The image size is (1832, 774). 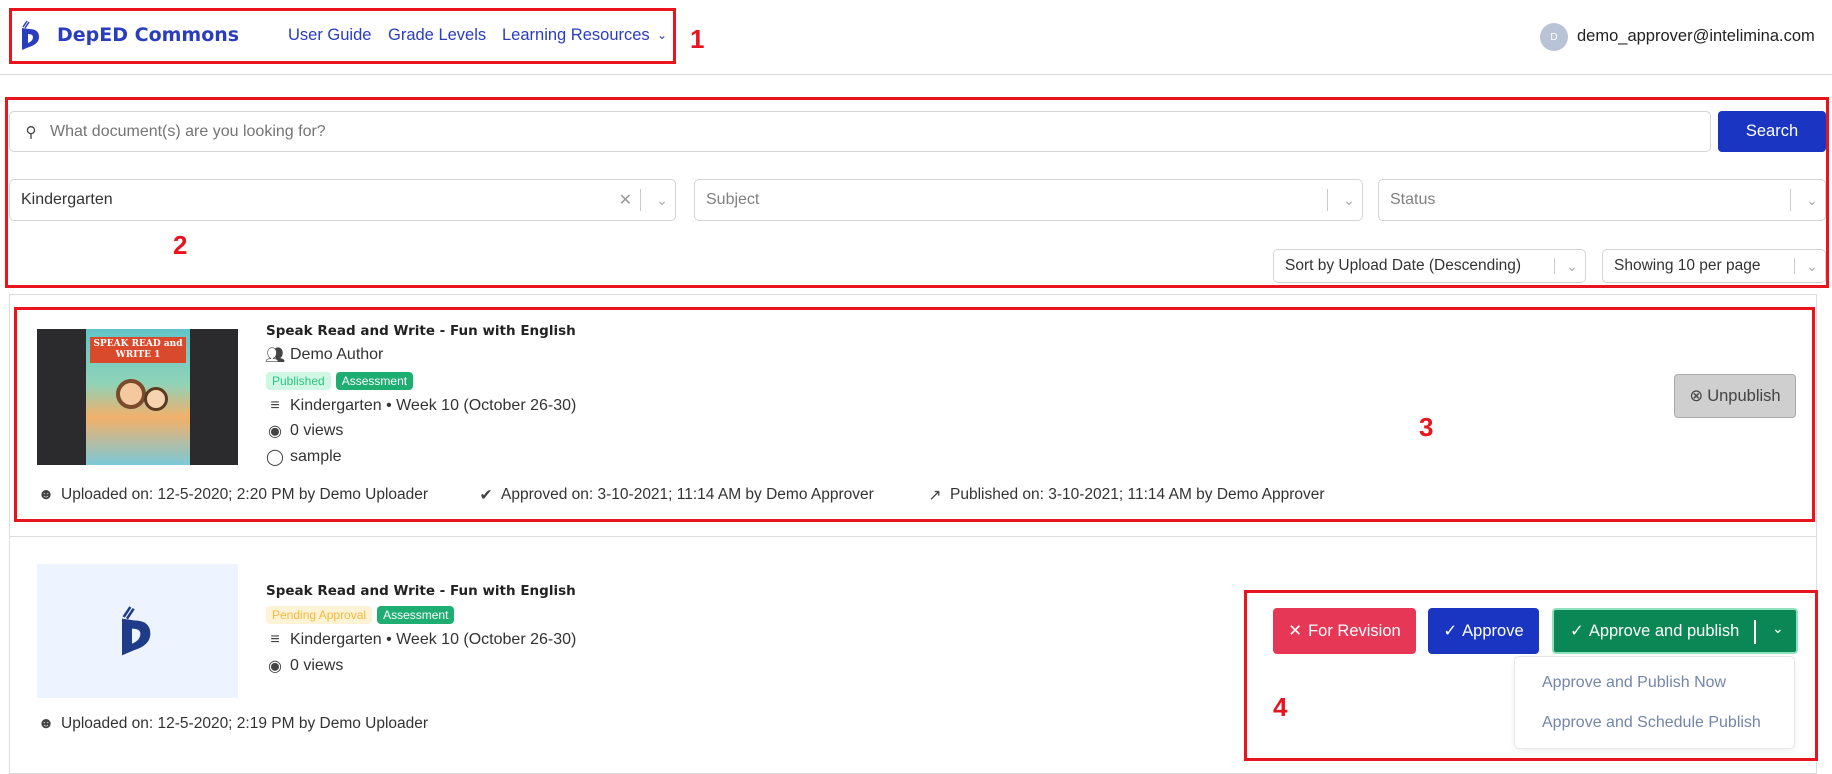 What do you see at coordinates (275, 639) in the screenshot?
I see `layers-icon: ≡` at bounding box center [275, 639].